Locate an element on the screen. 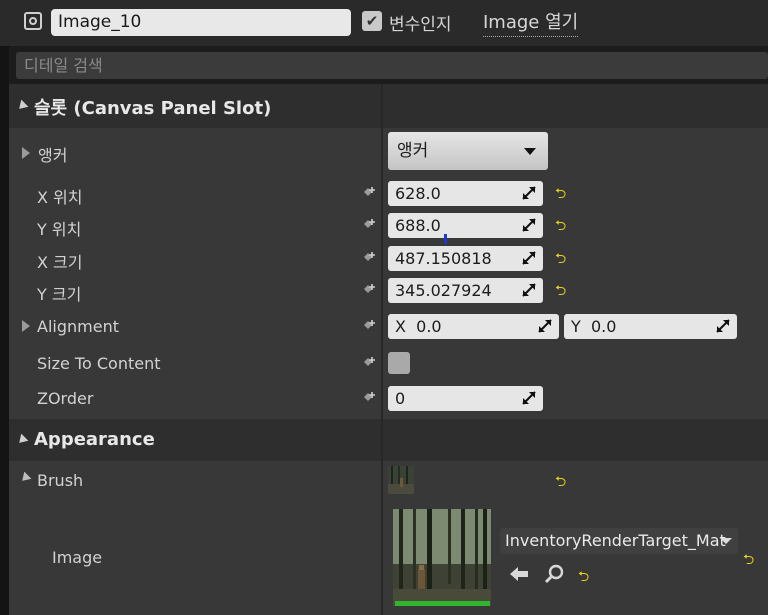 The image size is (768, 615). use-selected-arrow-icon is located at coordinates (519, 574).